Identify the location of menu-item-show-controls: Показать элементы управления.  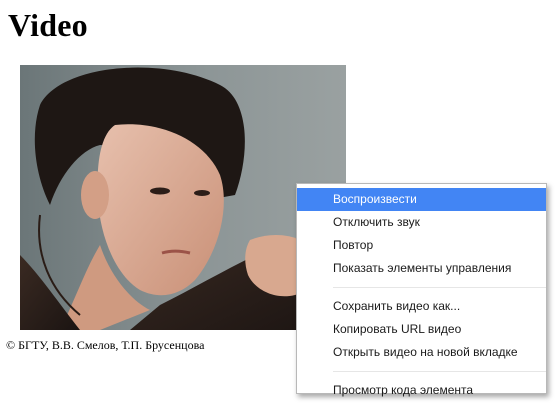
(421, 268).